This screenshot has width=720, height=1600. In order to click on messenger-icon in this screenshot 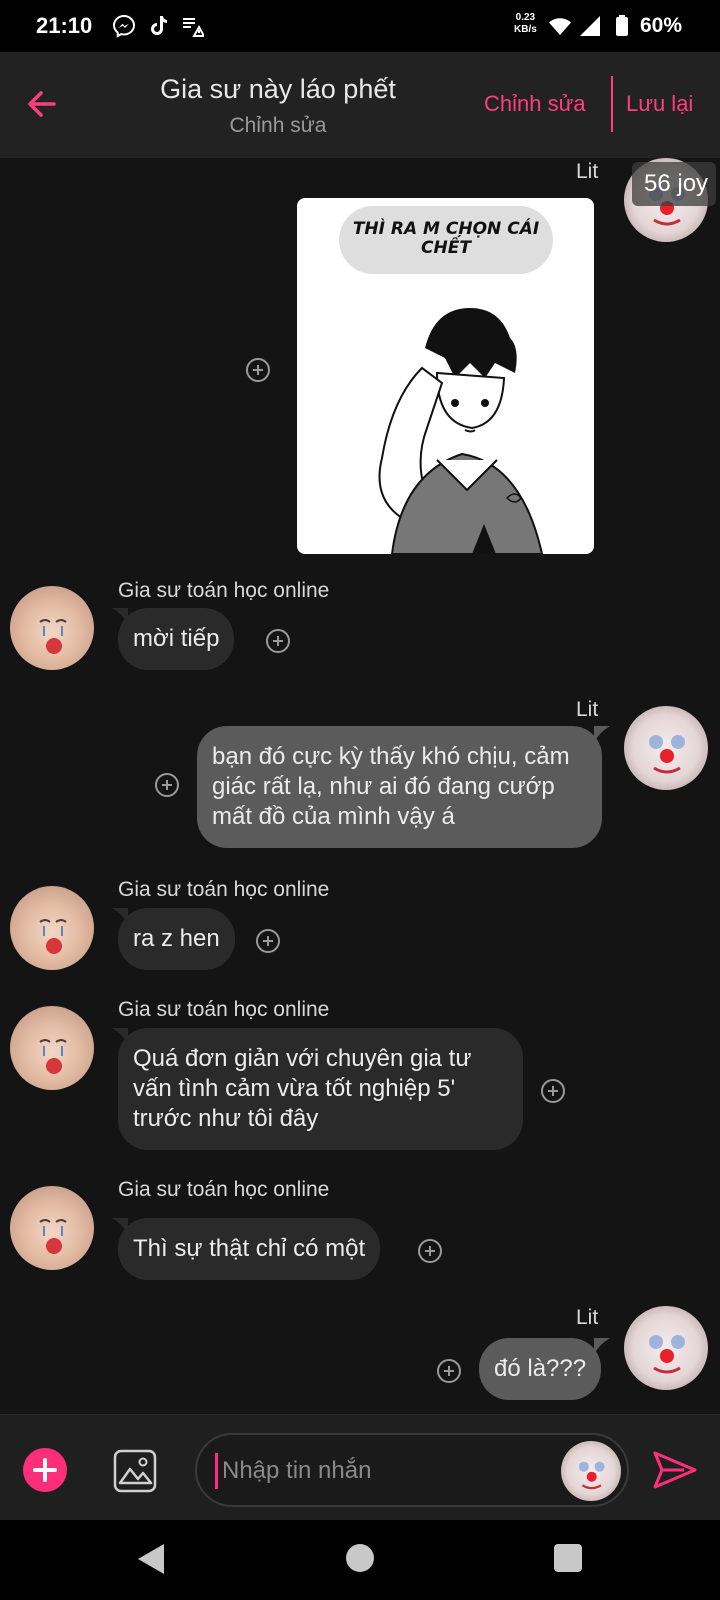, I will do `click(124, 26)`.